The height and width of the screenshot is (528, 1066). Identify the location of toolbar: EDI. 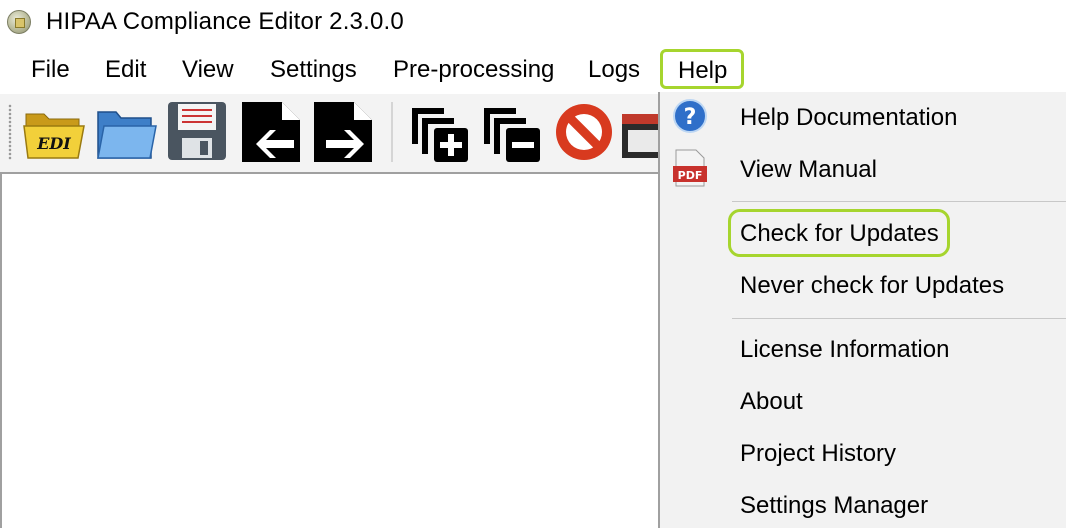
(330, 133).